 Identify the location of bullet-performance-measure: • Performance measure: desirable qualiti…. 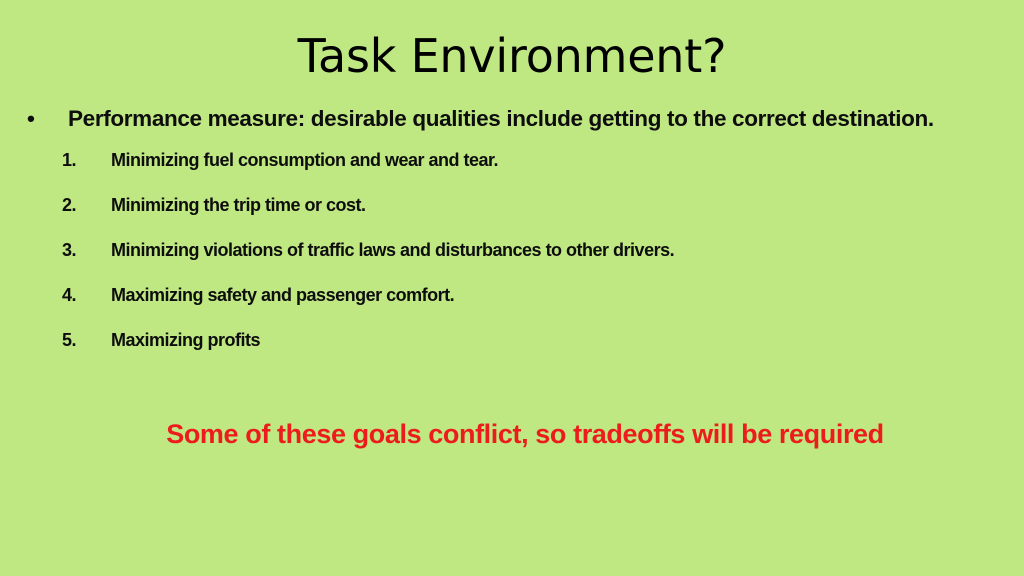
(501, 119).